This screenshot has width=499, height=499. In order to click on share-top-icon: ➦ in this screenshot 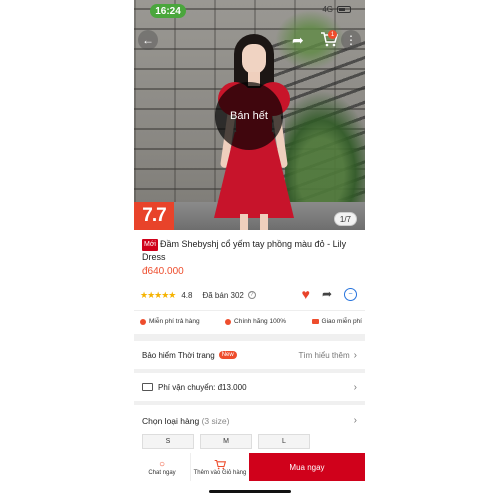, I will do `click(298, 40)`.